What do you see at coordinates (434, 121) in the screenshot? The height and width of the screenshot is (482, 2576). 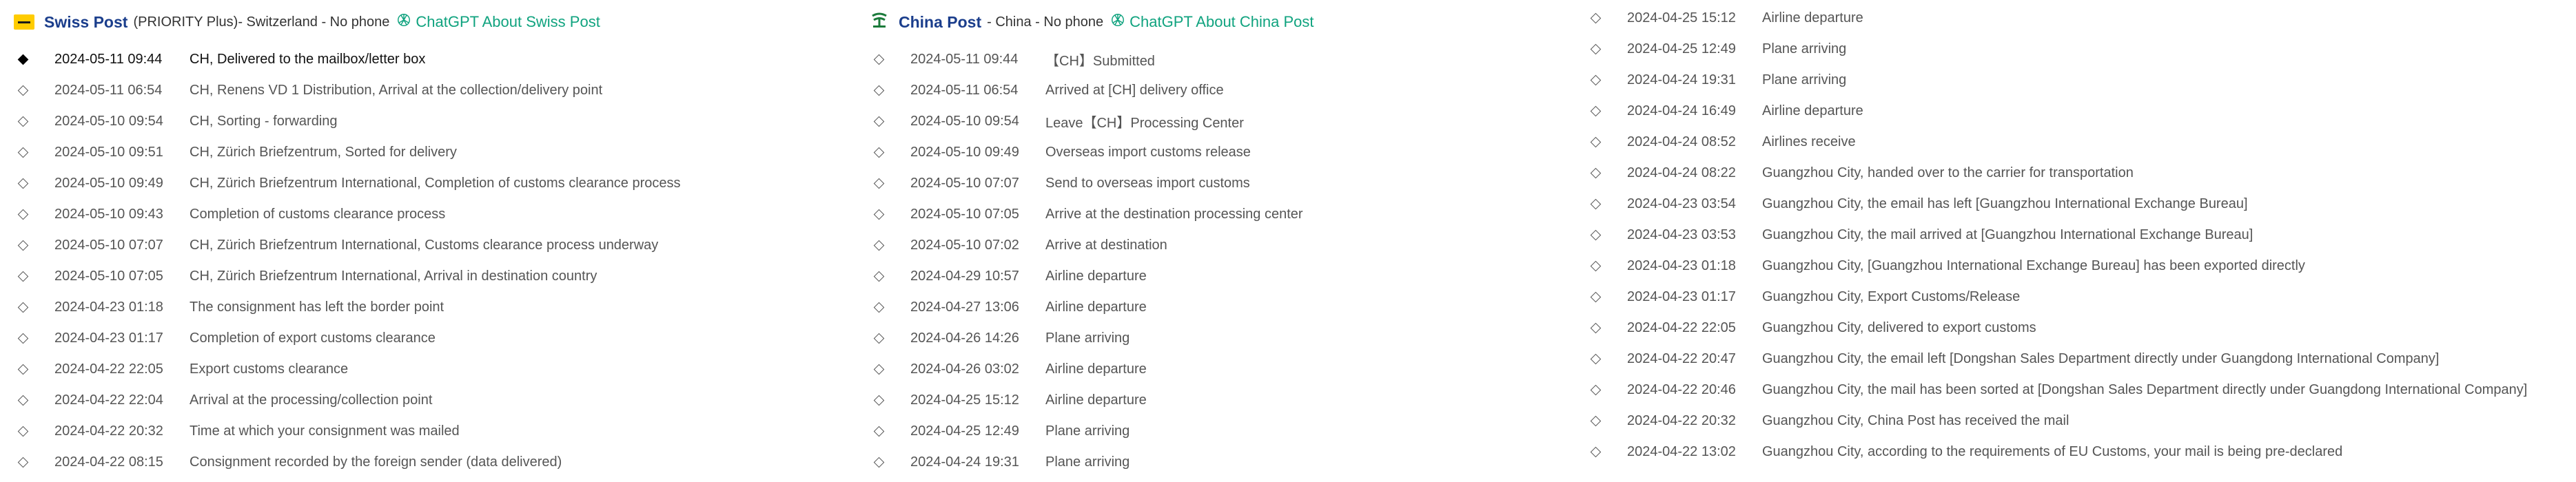 I see `tracking-event: 2024-05-10 09:54 CH, Sorting - forwarding` at bounding box center [434, 121].